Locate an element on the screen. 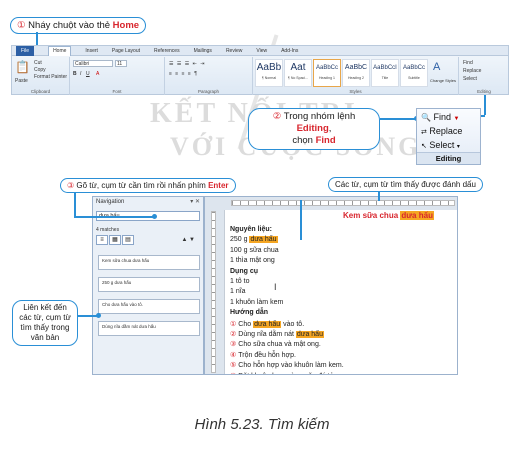 This screenshot has width=524, height=460. style-name: Heading 2 is located at coordinates (356, 78).